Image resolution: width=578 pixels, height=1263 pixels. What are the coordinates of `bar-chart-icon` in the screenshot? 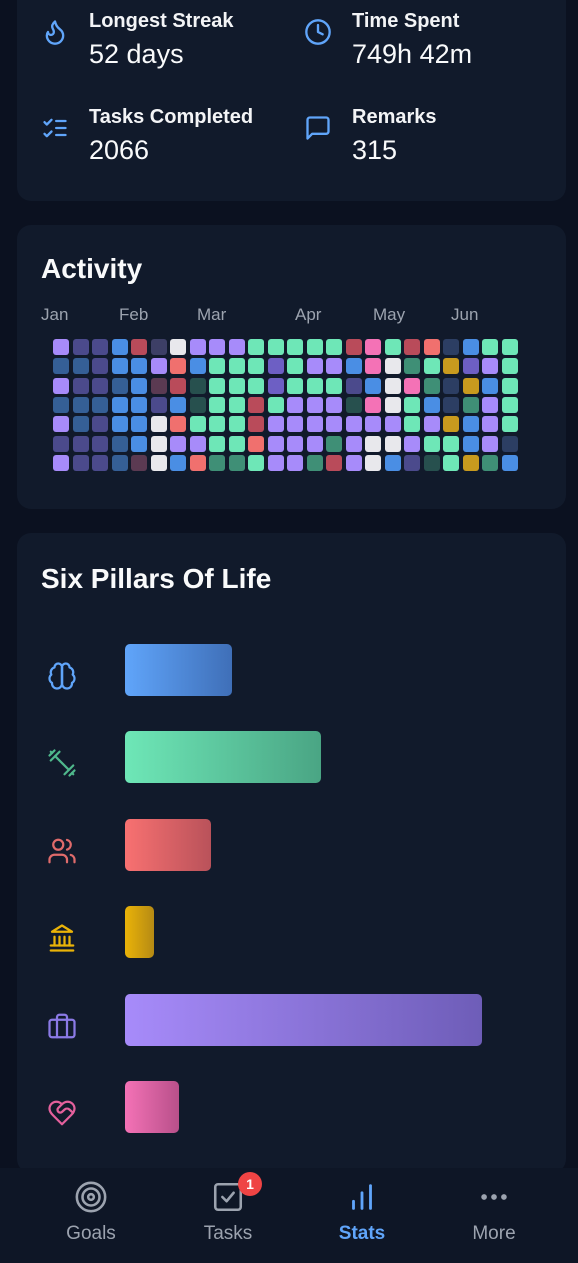 It's located at (362, 1197).